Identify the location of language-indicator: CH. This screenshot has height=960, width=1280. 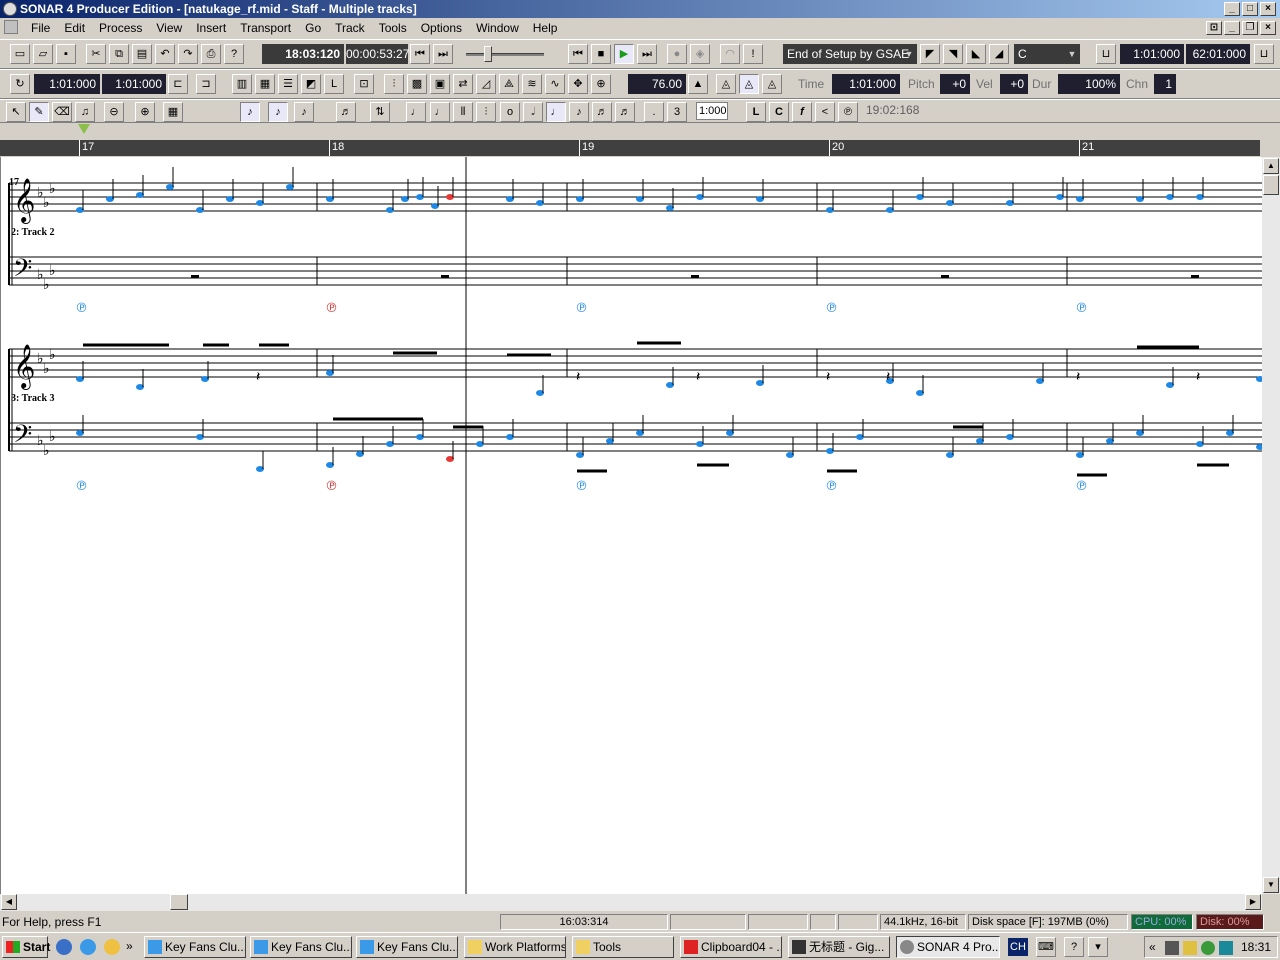
(1018, 947).